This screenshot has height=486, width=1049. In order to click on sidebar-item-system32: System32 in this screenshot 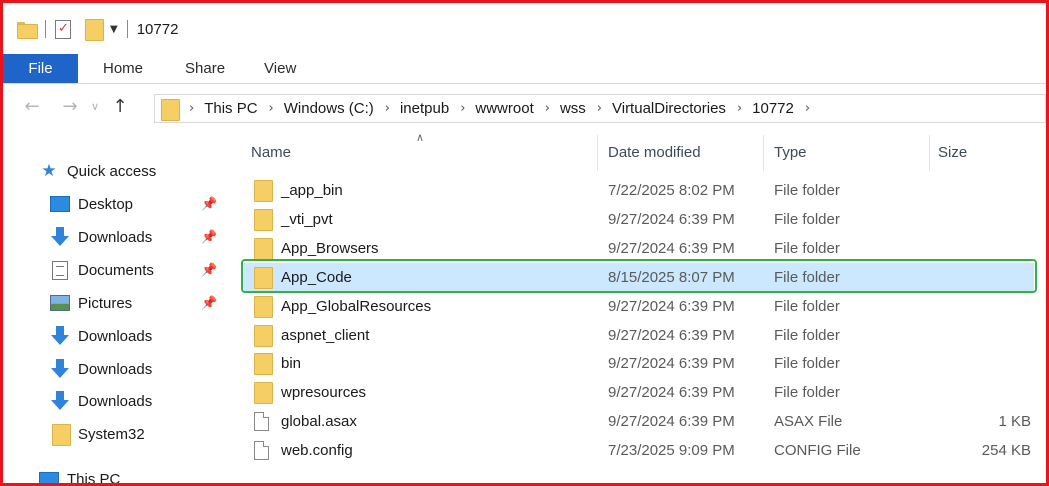, I will do `click(97, 434)`.